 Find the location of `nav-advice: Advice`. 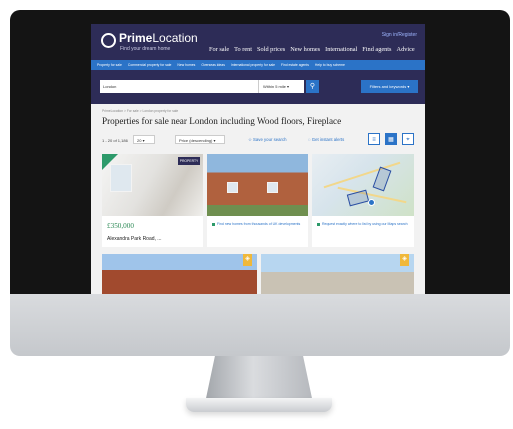

nav-advice: Advice is located at coordinates (406, 49).